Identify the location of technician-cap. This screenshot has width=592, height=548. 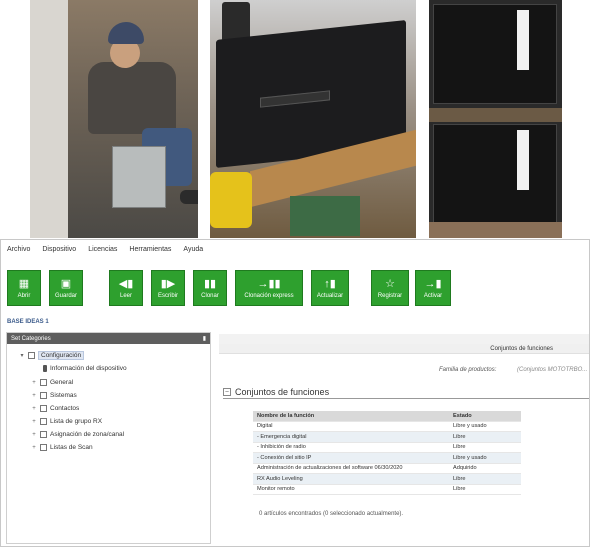
(126, 33).